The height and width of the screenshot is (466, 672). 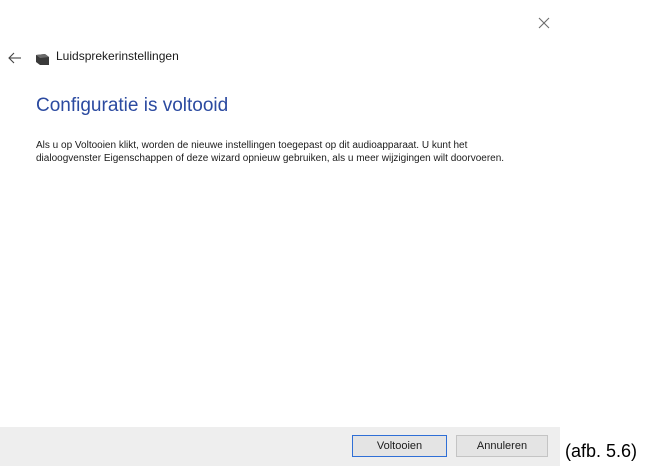 I want to click on window-title: Luidsprekerinstellingen, so click(x=117, y=56).